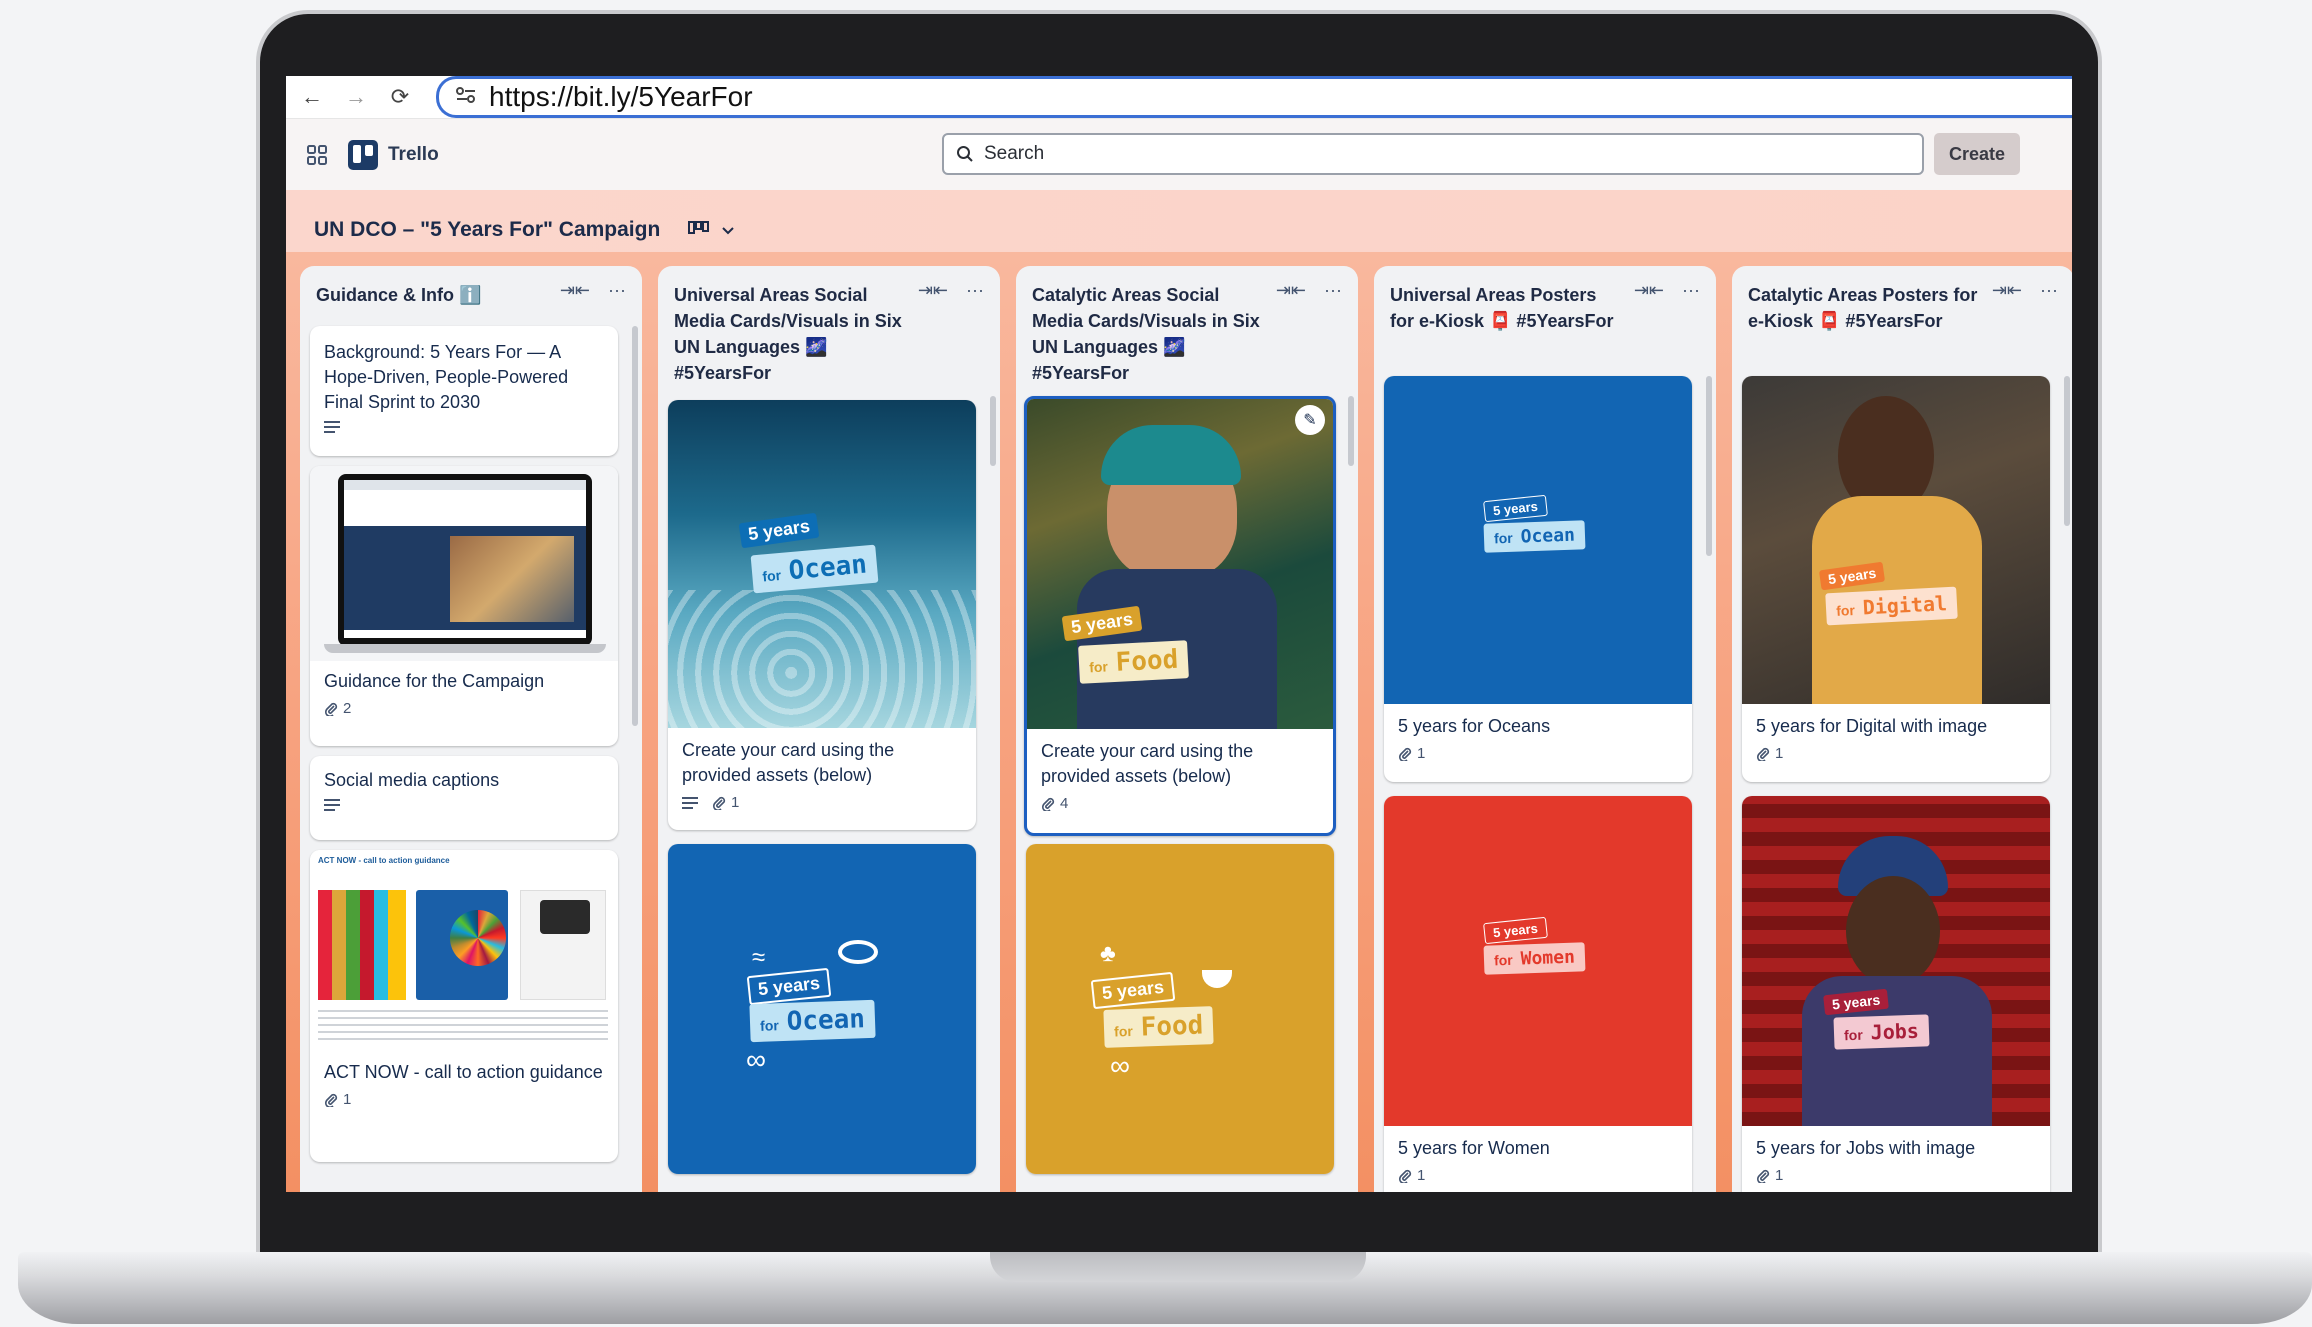  Describe the element at coordinates (400, 97) in the screenshot. I see `reload-icon: ⟳` at that location.